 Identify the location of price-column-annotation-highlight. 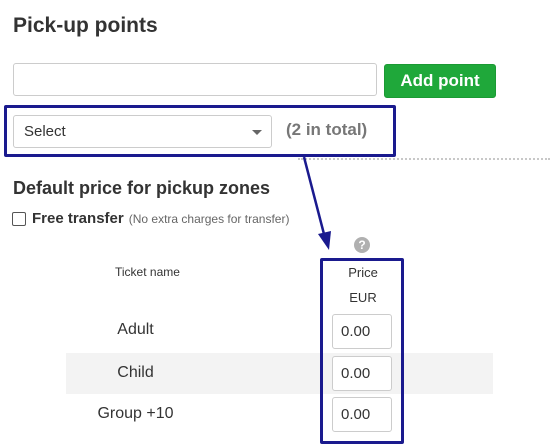
(362, 351).